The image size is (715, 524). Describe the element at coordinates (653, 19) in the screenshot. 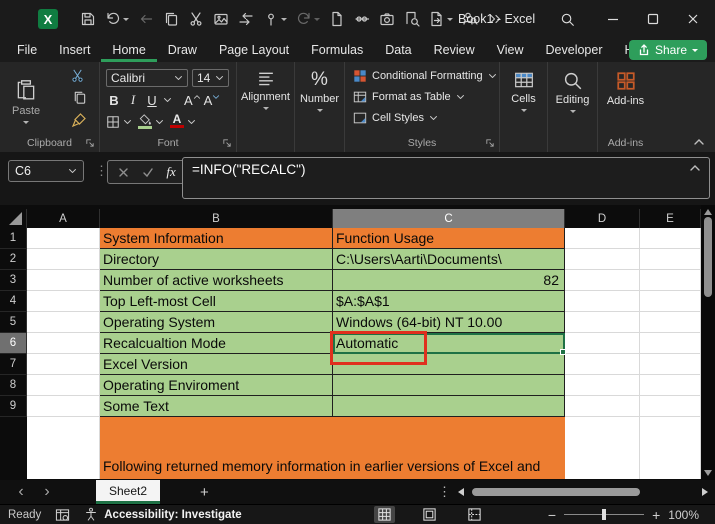

I see `maximize-button` at that location.